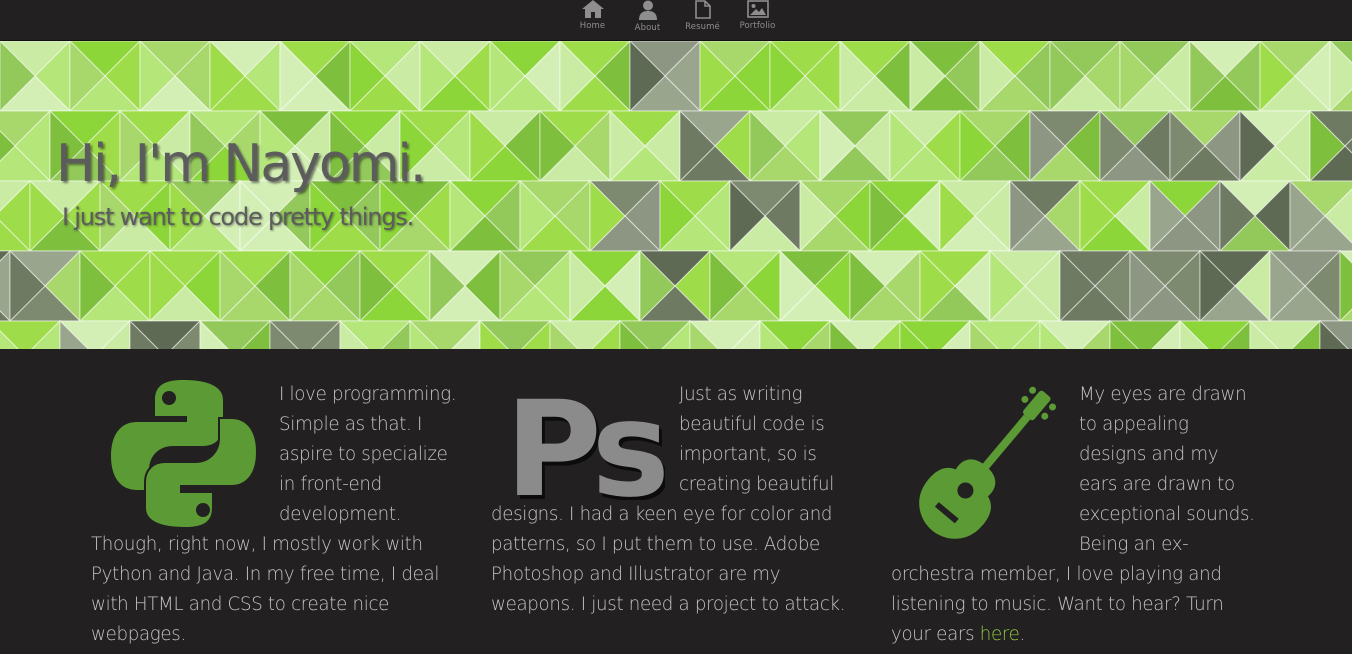  I want to click on listen-here-link: here, so click(1000, 634).